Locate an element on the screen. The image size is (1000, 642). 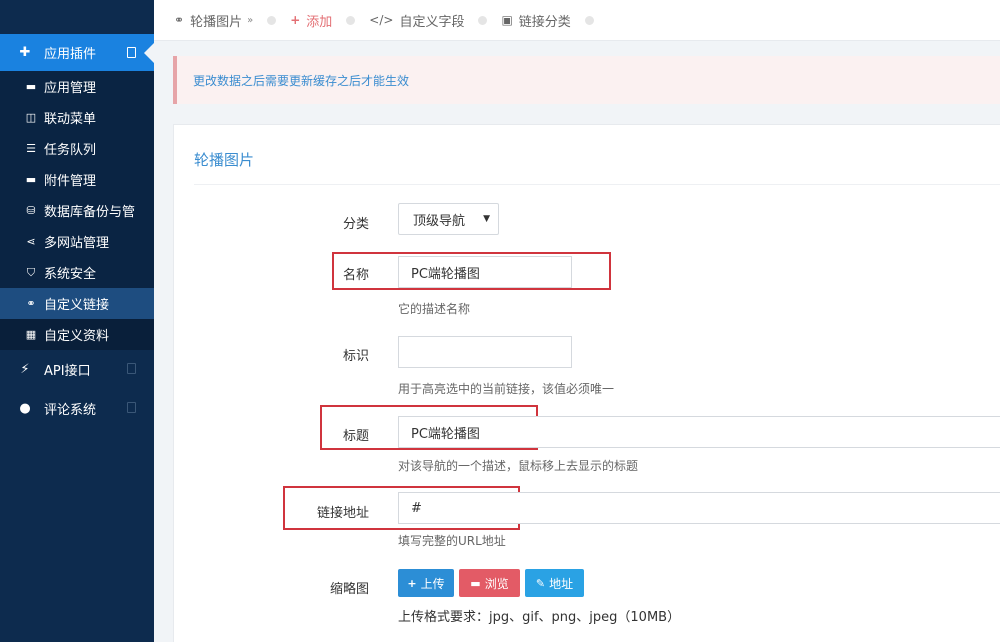
title-input: PC端轮播图 is located at coordinates (699, 432).